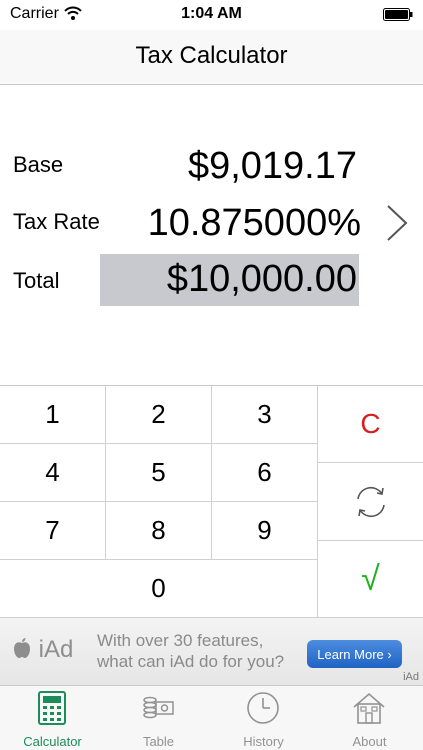  I want to click on tab-history: History, so click(263, 718).